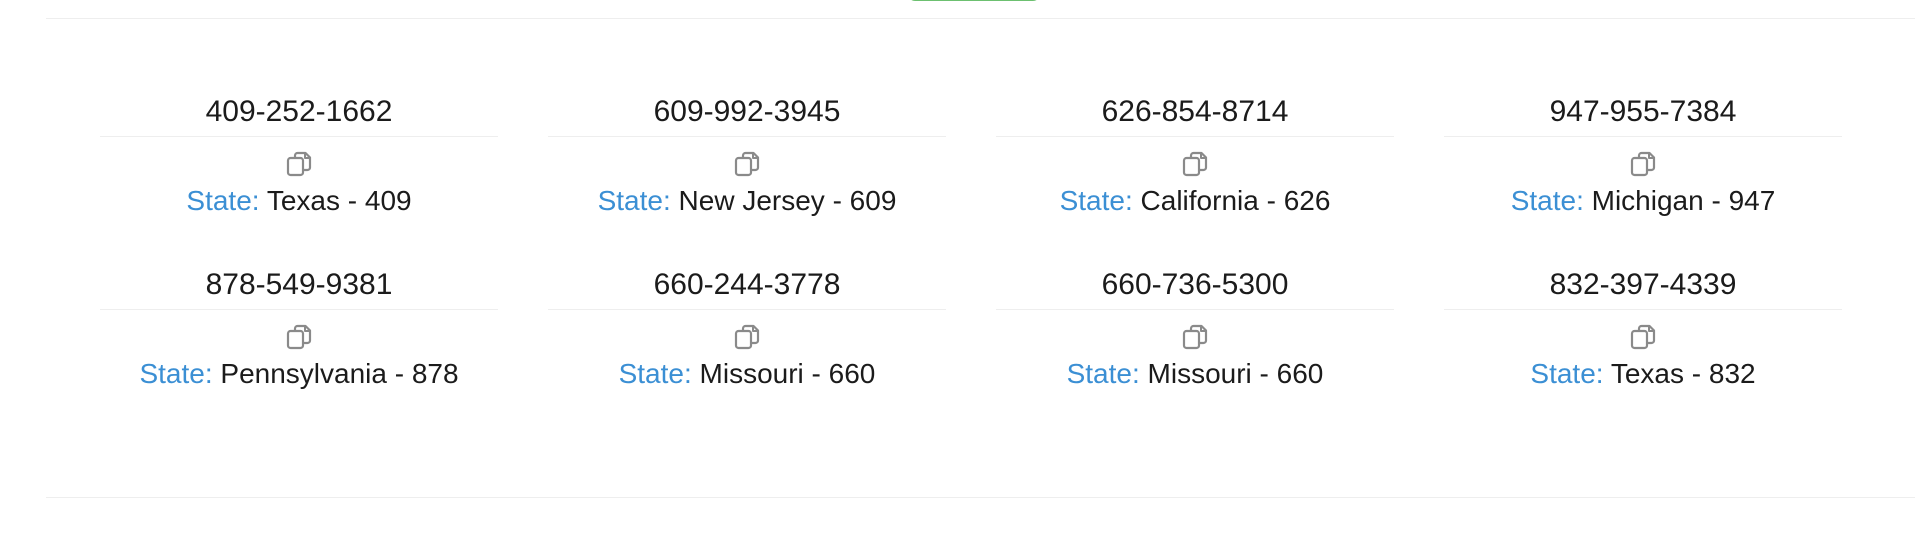 The image size is (1915, 548). I want to click on state-line: State: Michigan - 947, so click(1643, 201).